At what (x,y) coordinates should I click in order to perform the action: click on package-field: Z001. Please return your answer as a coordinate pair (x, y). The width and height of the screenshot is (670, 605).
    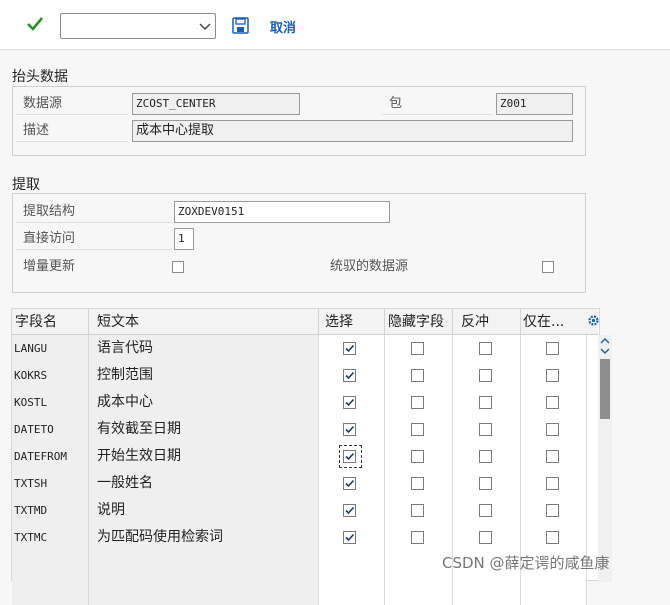
    Looking at the image, I should click on (534, 104).